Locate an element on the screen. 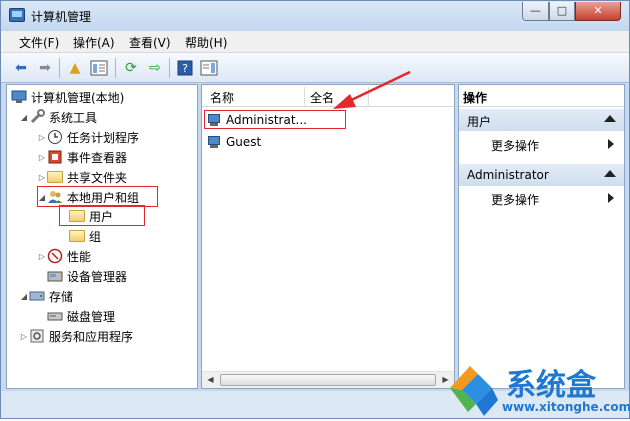 The height and width of the screenshot is (421, 630). highlight-administrator-box is located at coordinates (275, 119).